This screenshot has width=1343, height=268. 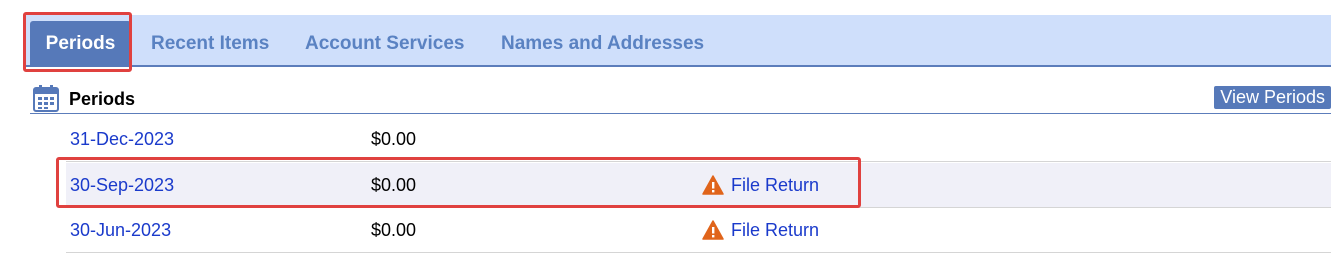 I want to click on period-date-link: 31-Dec-2023, so click(x=122, y=139).